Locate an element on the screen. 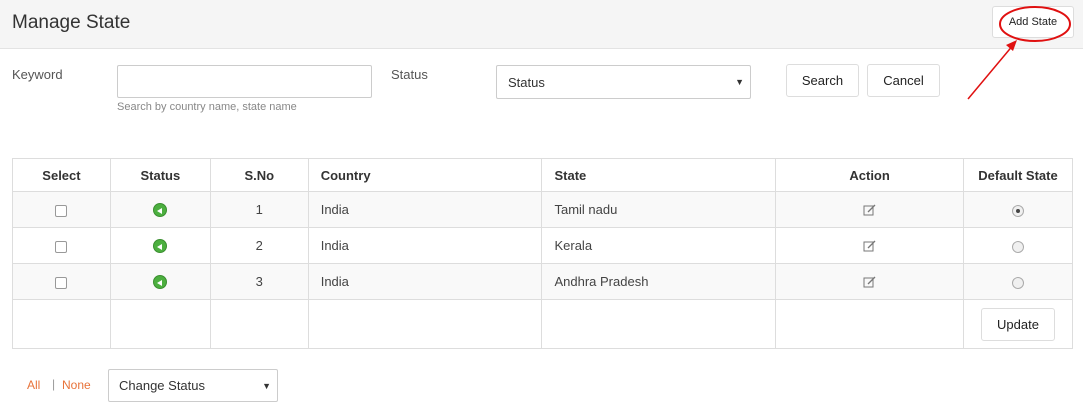  col-header-state: State is located at coordinates (659, 175).